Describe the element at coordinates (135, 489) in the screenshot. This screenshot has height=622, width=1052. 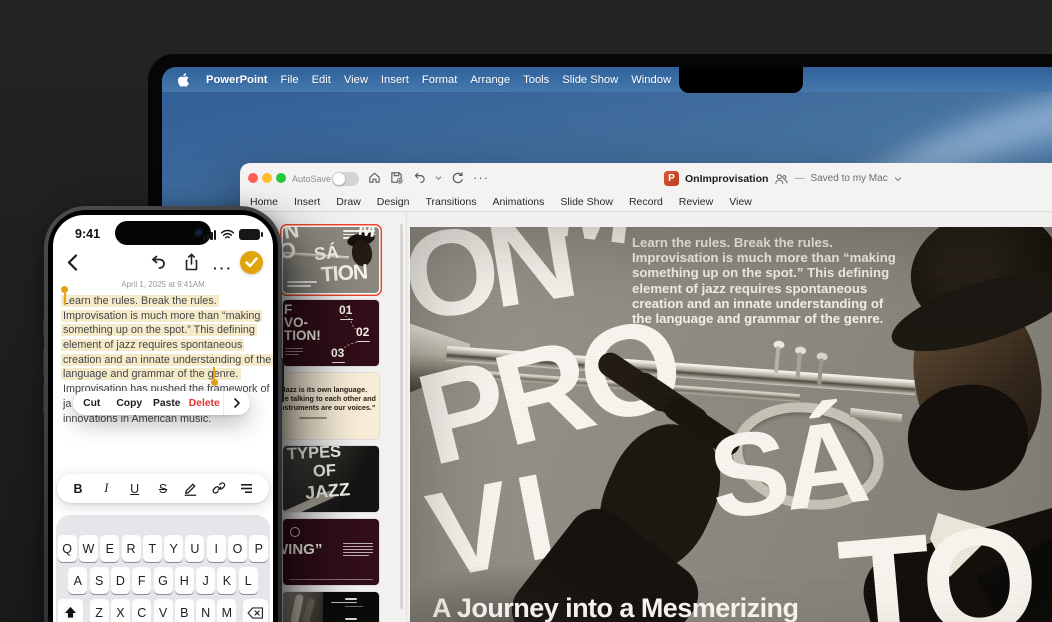
I see `underline-button: U` at that location.